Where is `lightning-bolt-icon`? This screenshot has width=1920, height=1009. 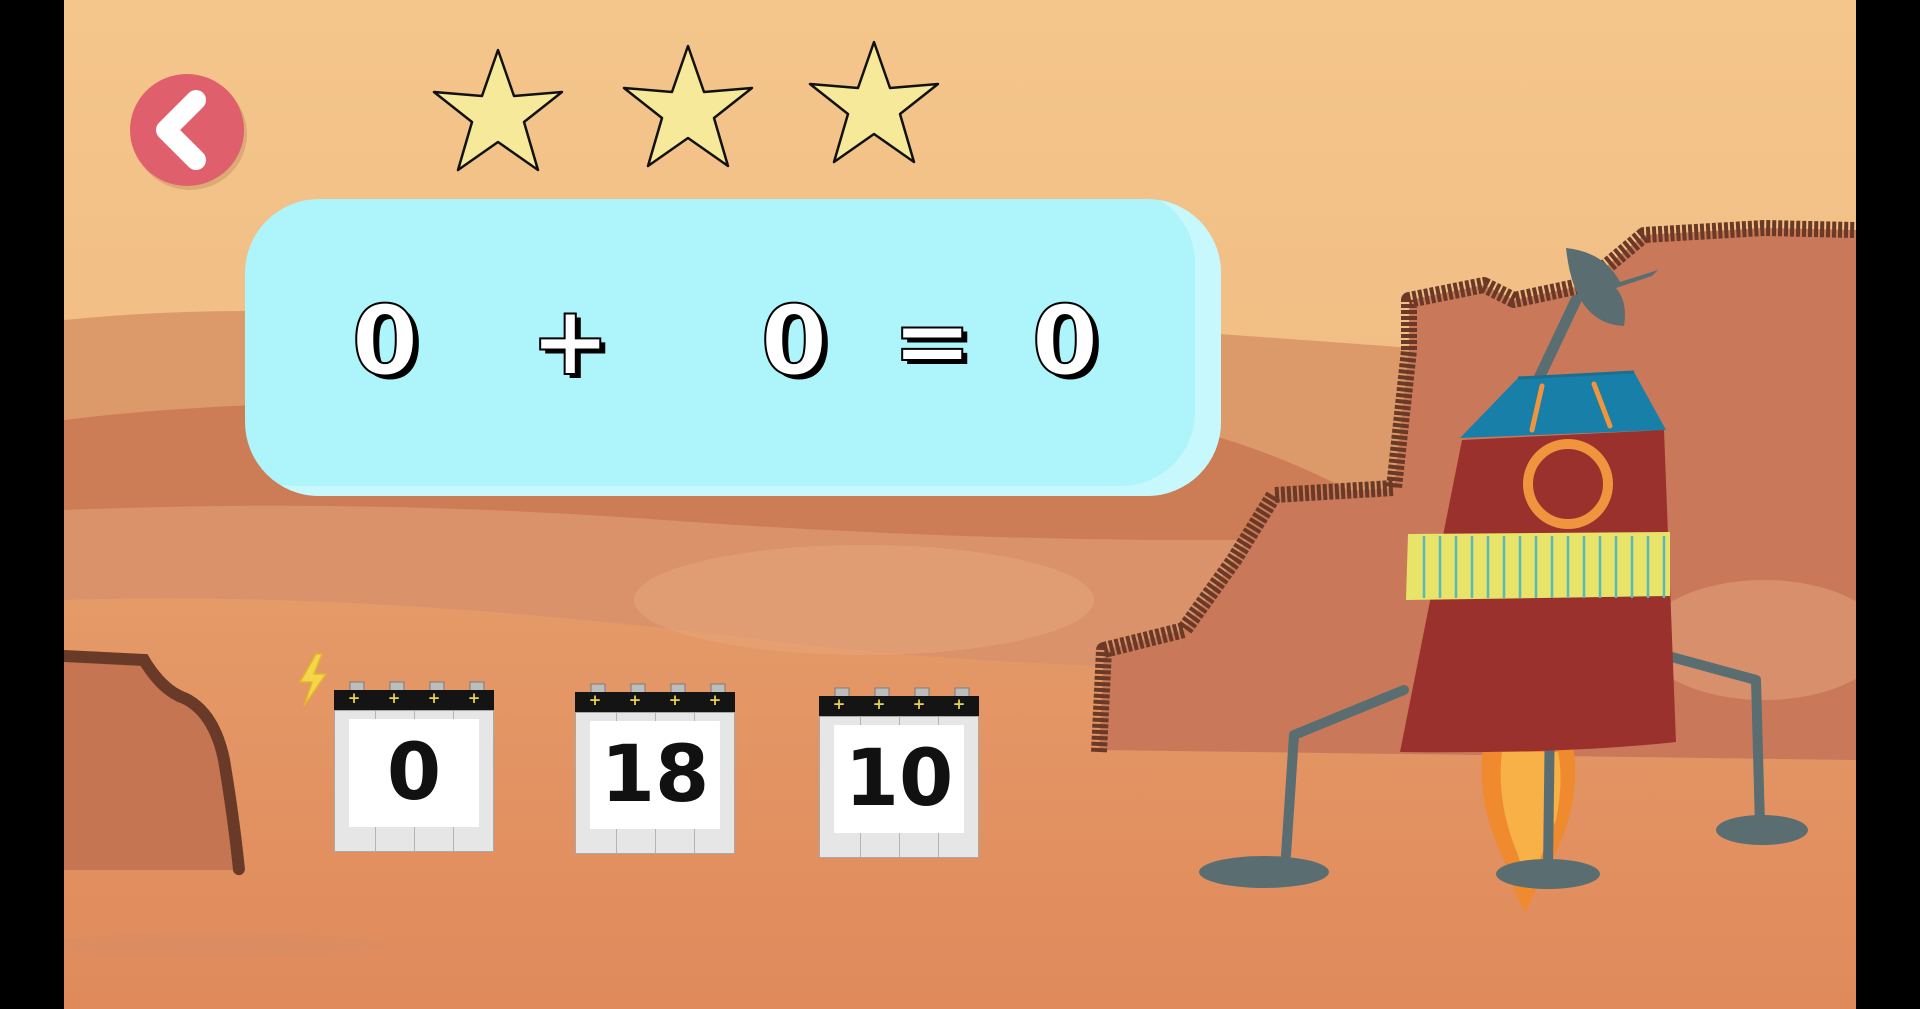 lightning-bolt-icon is located at coordinates (313, 680).